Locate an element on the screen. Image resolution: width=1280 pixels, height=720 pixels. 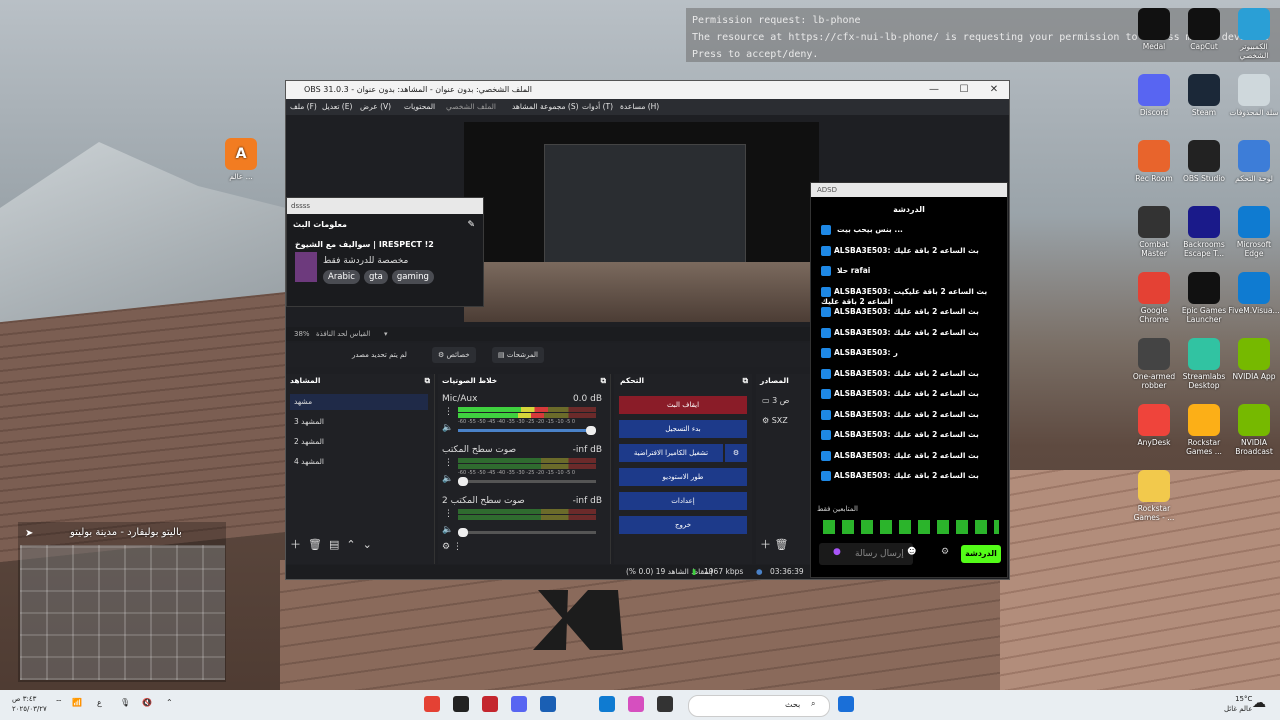
desktop-icon: لوحة التحكم is located at coordinates (1254, 161).